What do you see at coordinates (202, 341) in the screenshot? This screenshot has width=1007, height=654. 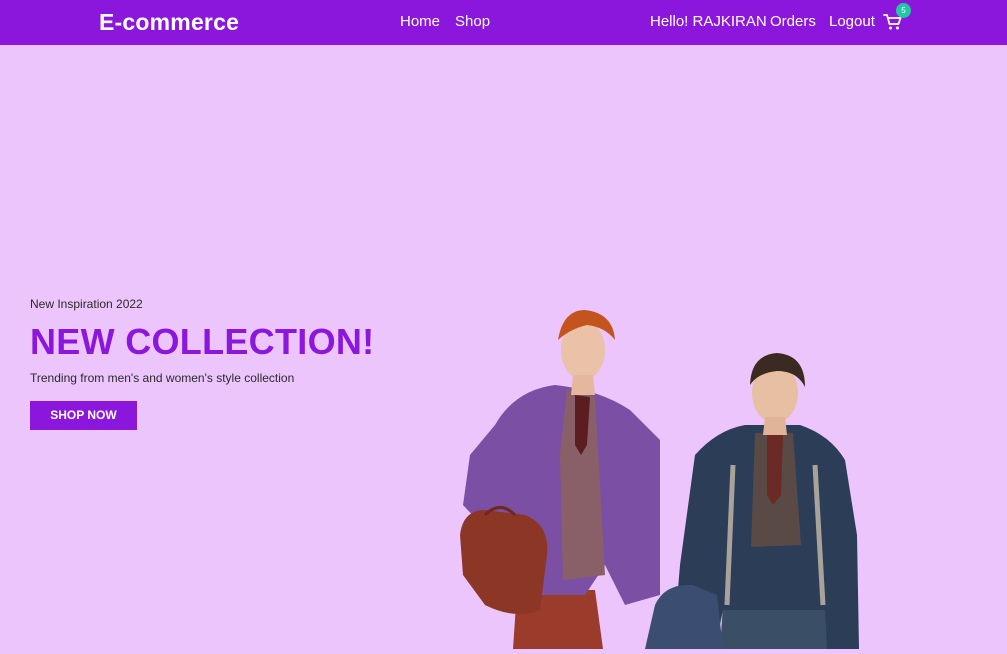 I see `hero-title: NEW COLLECTION!` at bounding box center [202, 341].